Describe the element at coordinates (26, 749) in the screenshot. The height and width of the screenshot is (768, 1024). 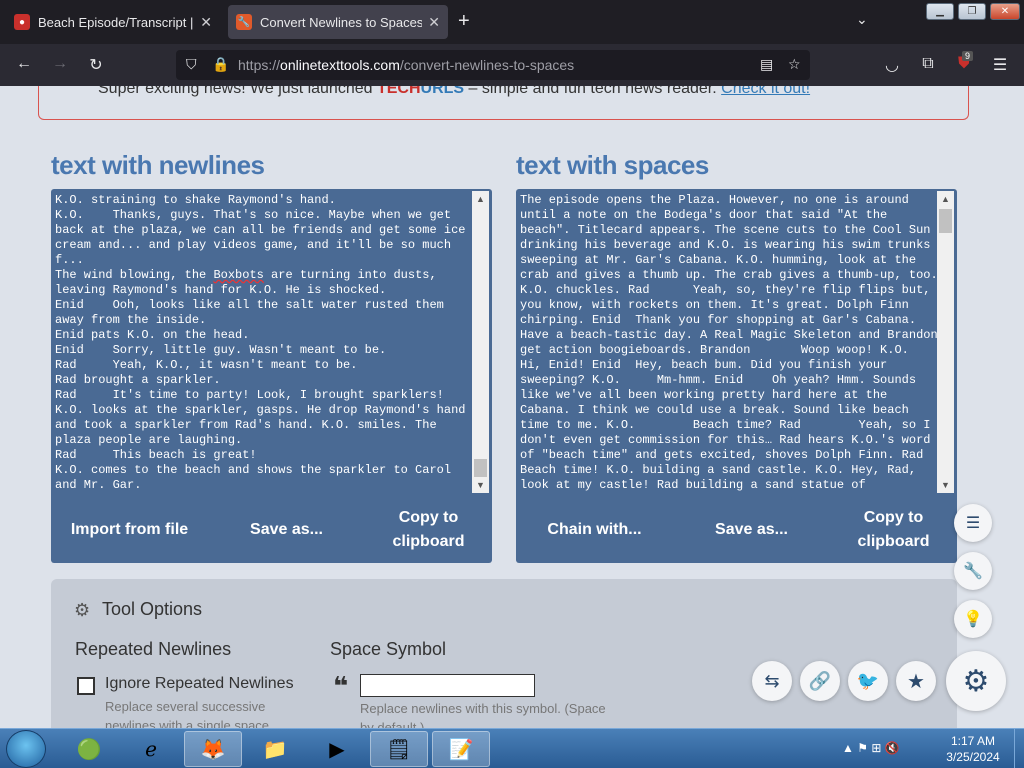
I see `windows-start-button` at that location.